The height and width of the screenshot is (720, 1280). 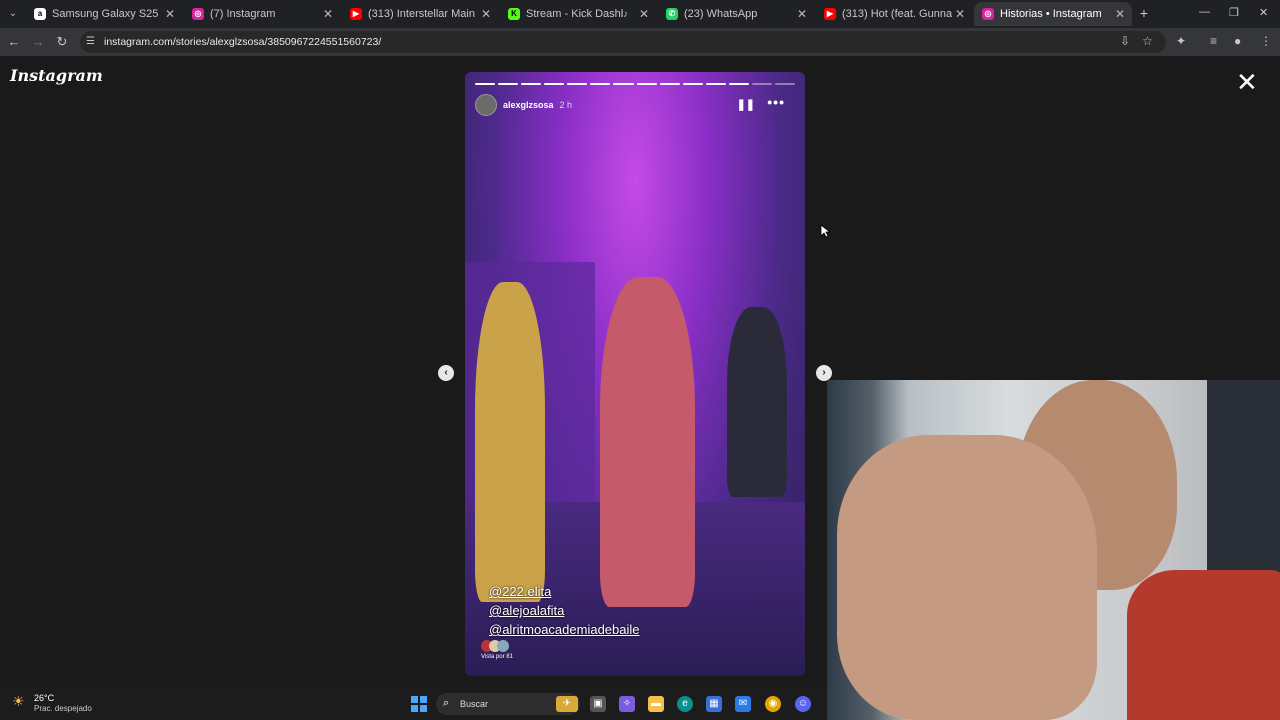 What do you see at coordinates (243, 14) in the screenshot?
I see `tab-title: (7) Instagram` at bounding box center [243, 14].